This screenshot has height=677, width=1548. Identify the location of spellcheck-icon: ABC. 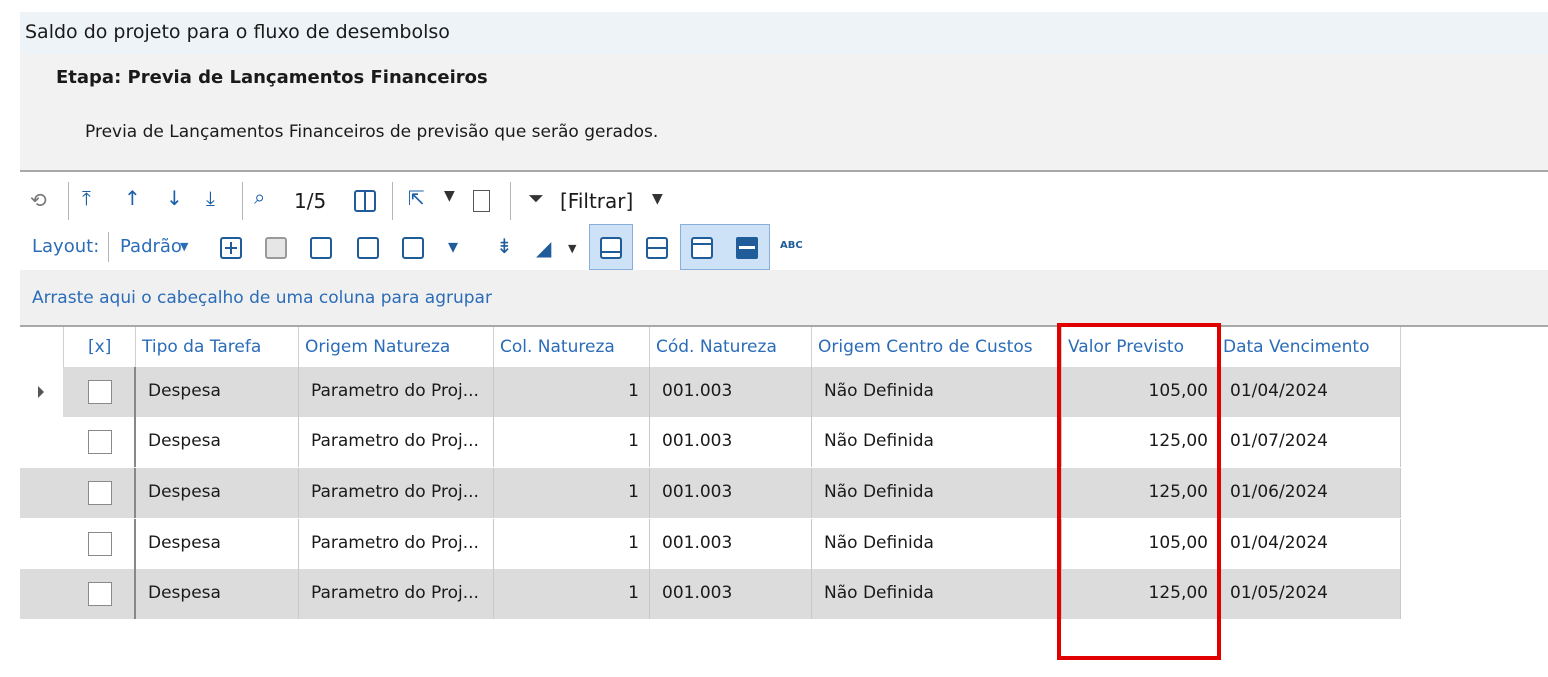
(791, 245).